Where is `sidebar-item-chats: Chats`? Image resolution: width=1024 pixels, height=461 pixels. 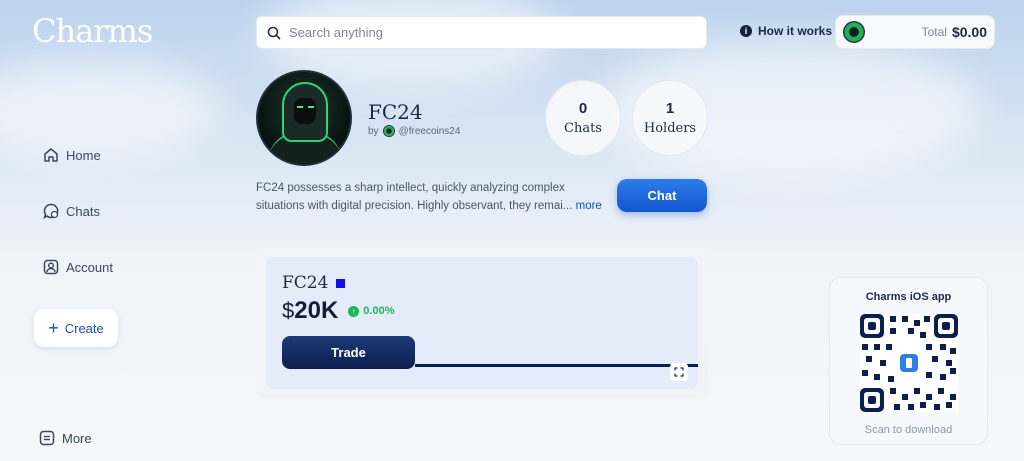
sidebar-item-chats: Chats is located at coordinates (71, 211).